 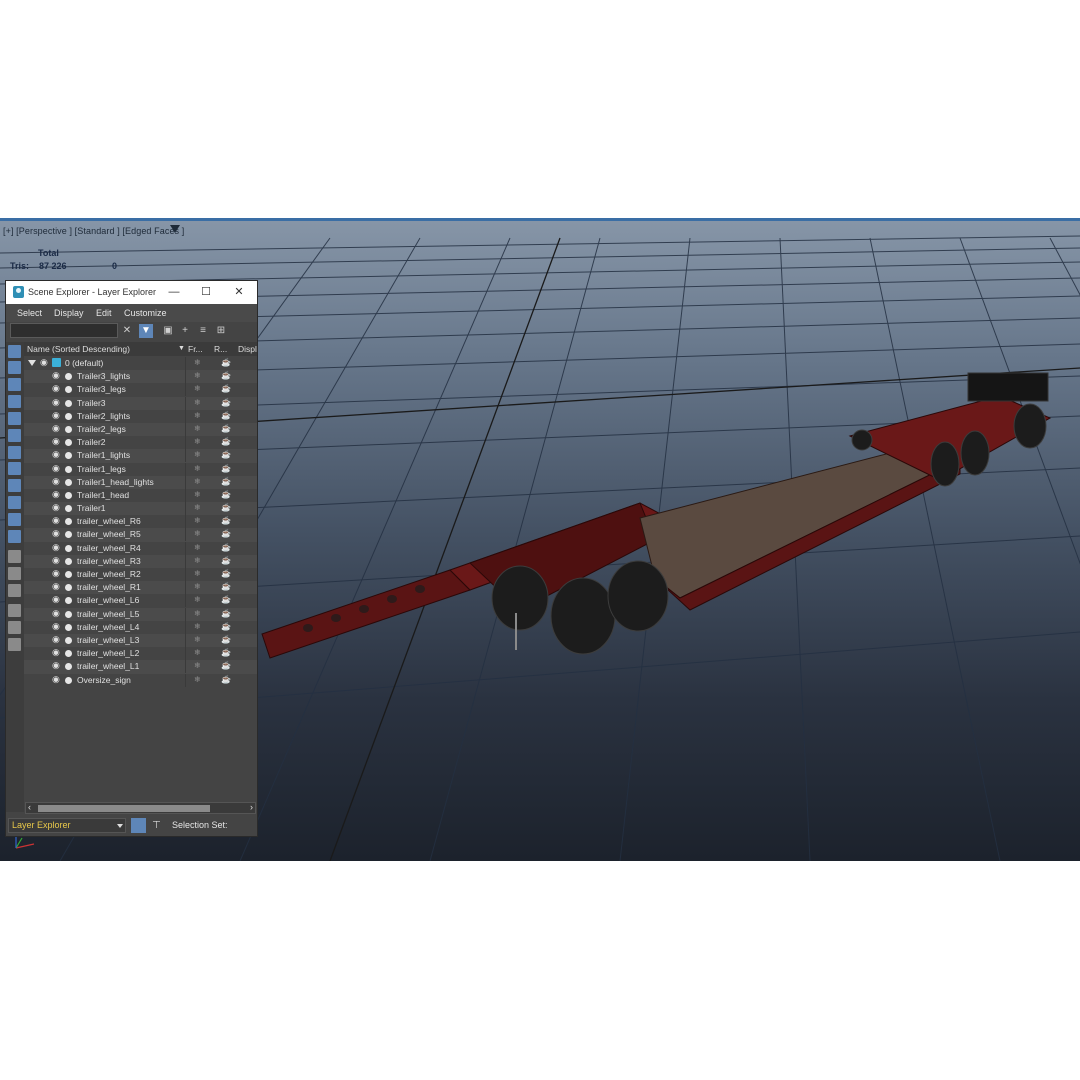 What do you see at coordinates (78, 349) in the screenshot?
I see `column-name: Name (Sorted Descending)` at bounding box center [78, 349].